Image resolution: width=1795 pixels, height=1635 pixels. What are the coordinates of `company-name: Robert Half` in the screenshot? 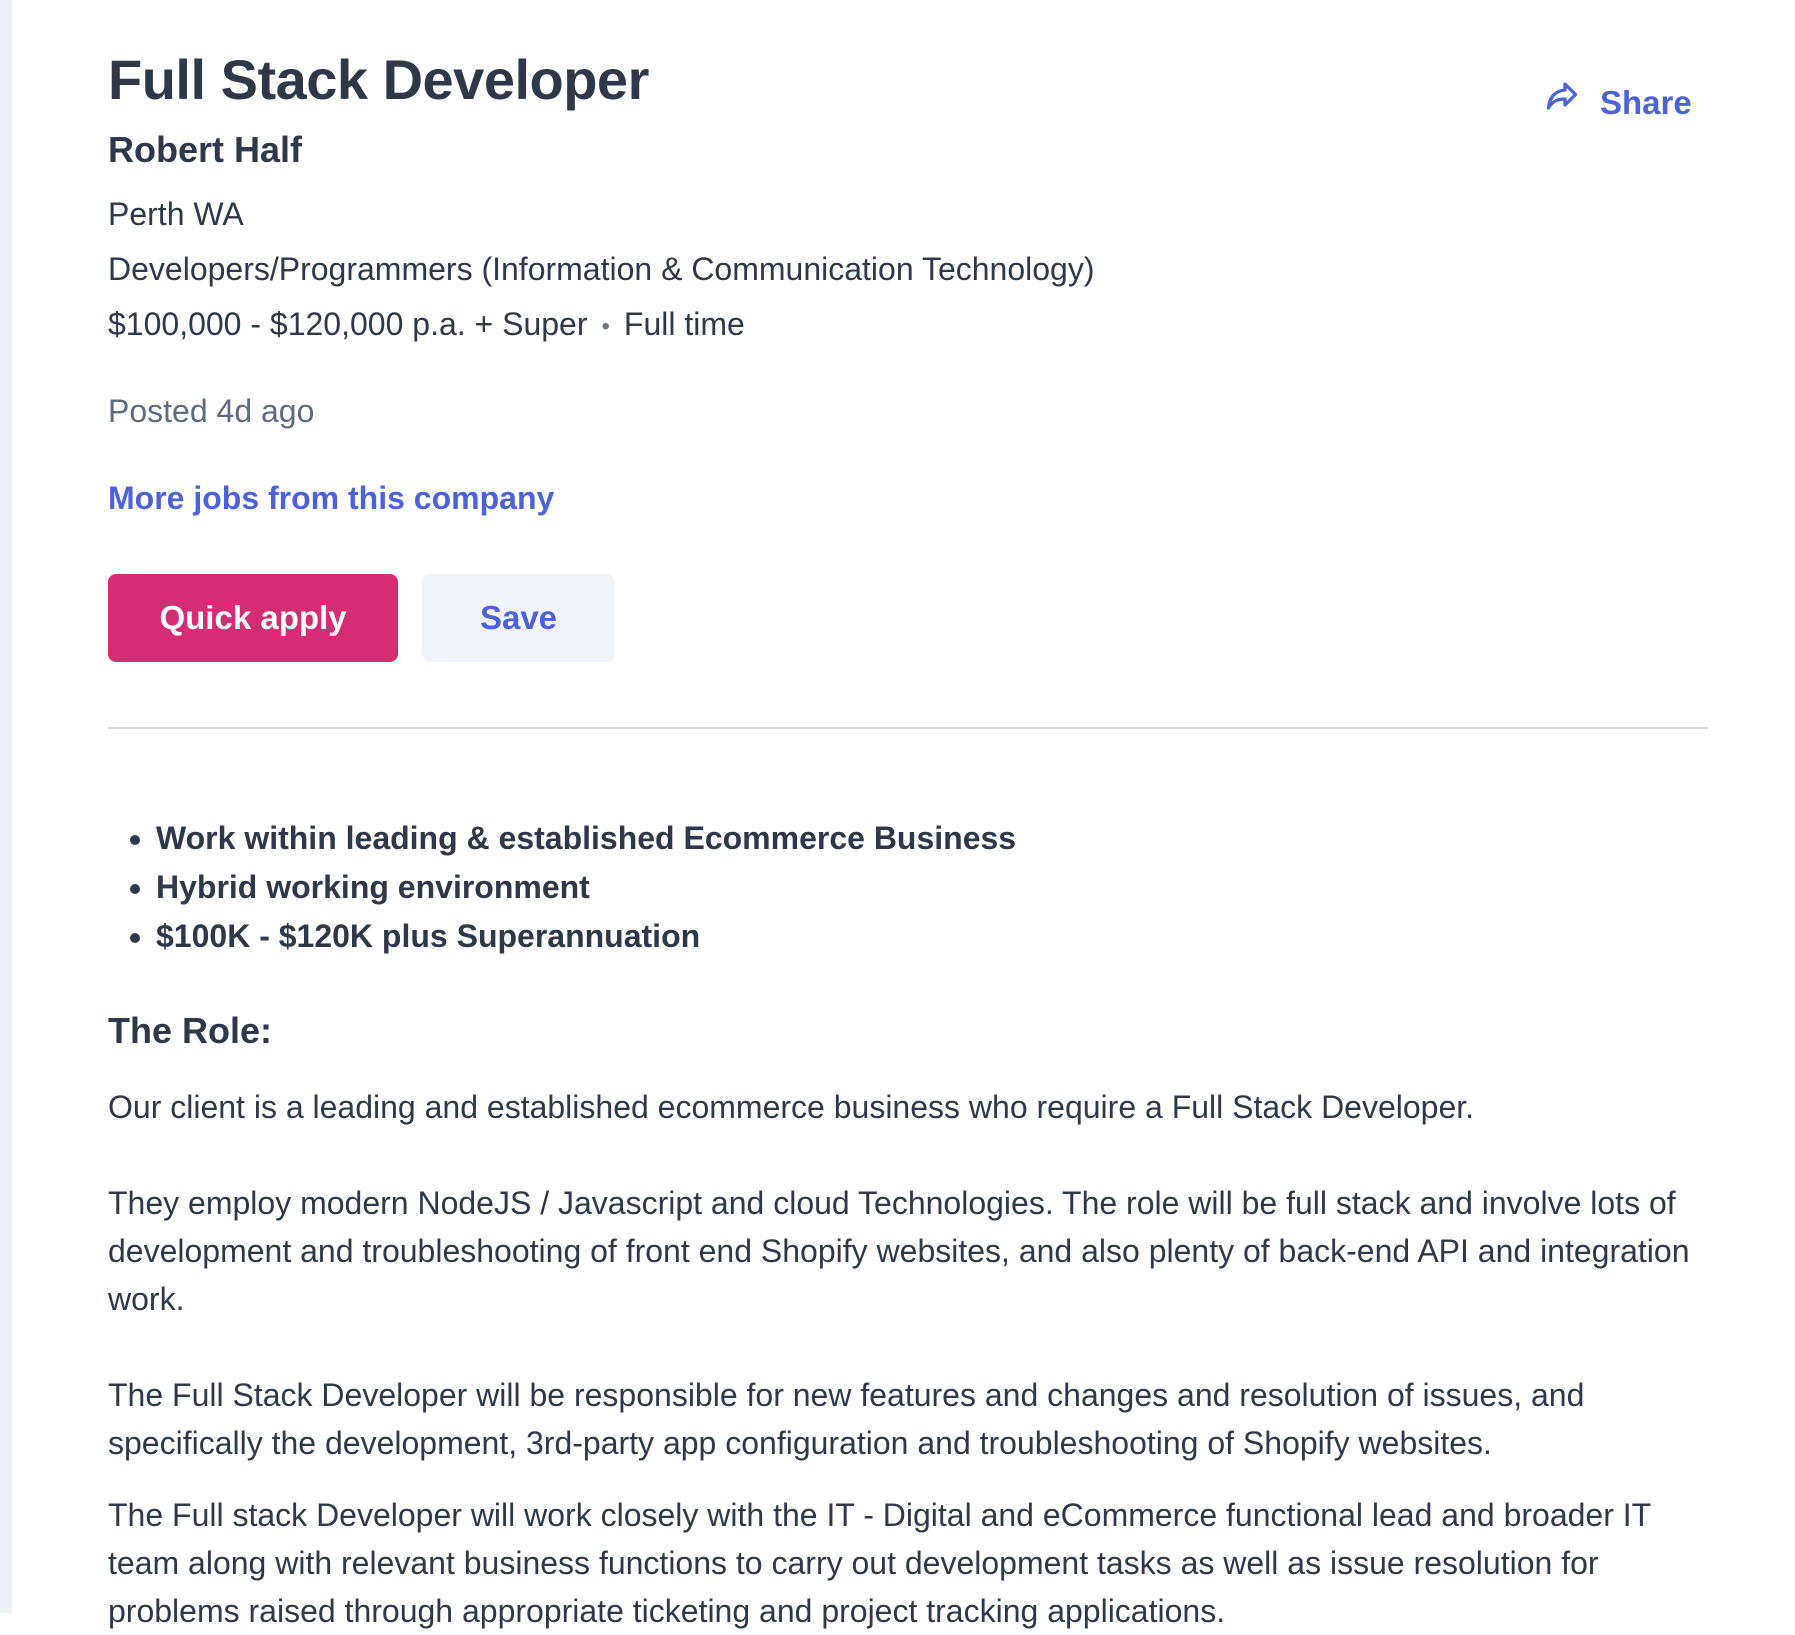 It's located at (205, 149).